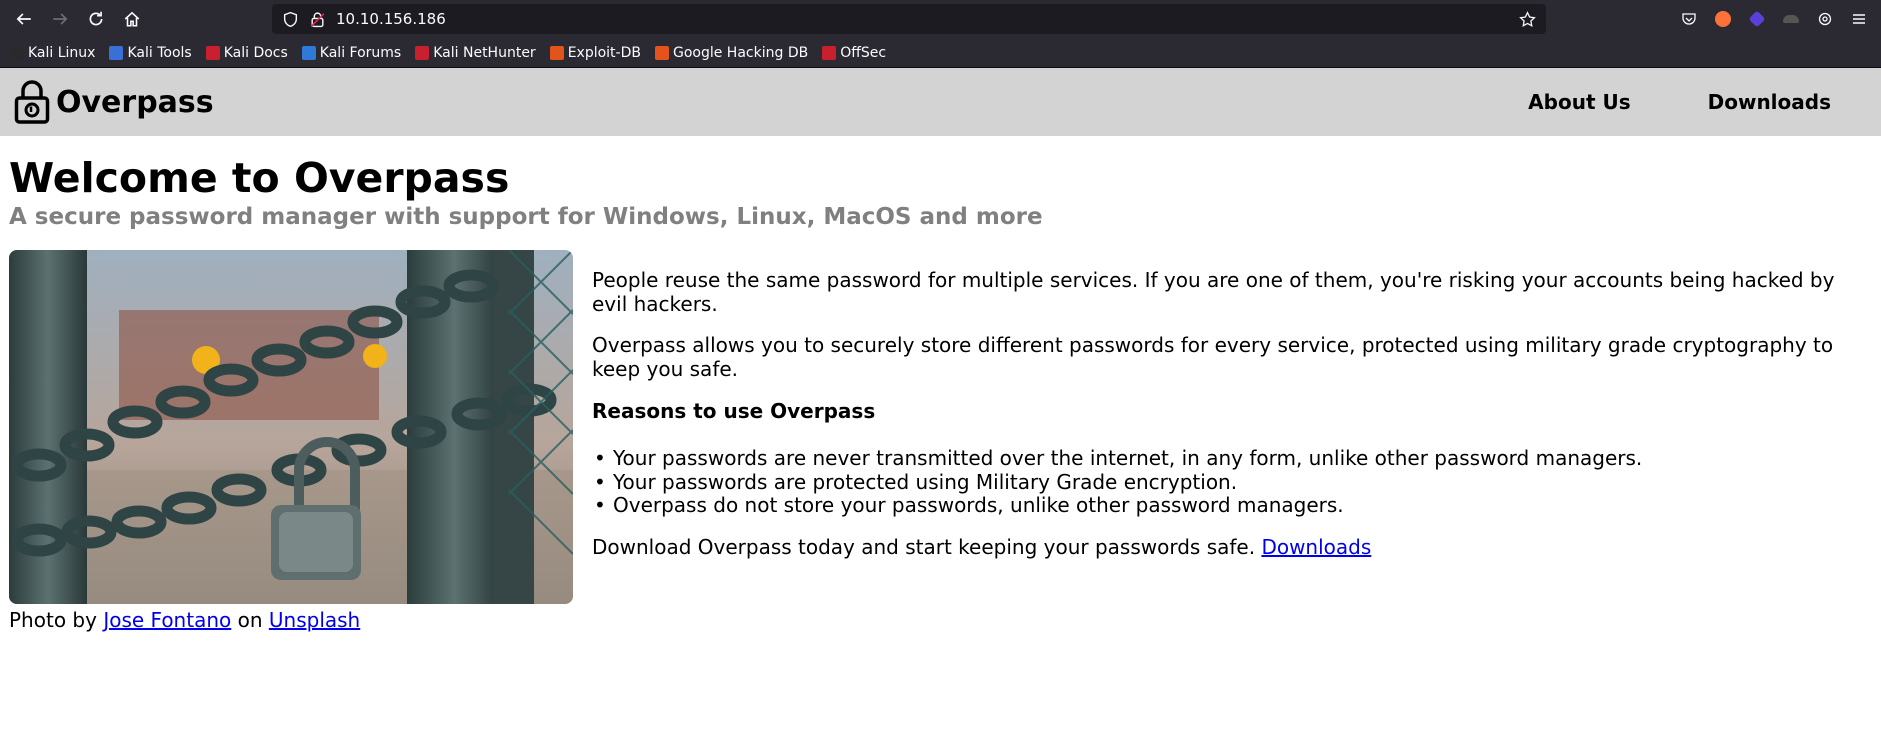 The height and width of the screenshot is (748, 1881). I want to click on bookmark-label: Google Hacking DB, so click(740, 52).